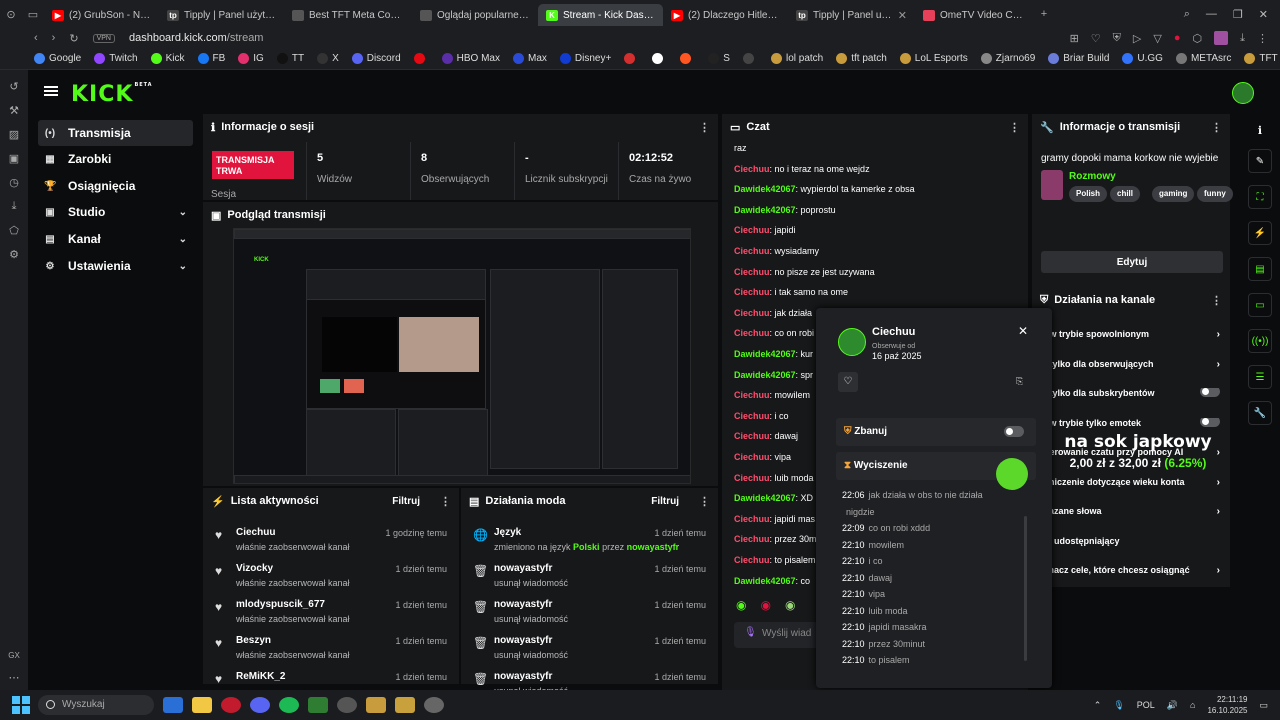 This screenshot has height=720, width=1280. What do you see at coordinates (1078, 58) in the screenshot?
I see `bookmark-item: Briar Build` at bounding box center [1078, 58].